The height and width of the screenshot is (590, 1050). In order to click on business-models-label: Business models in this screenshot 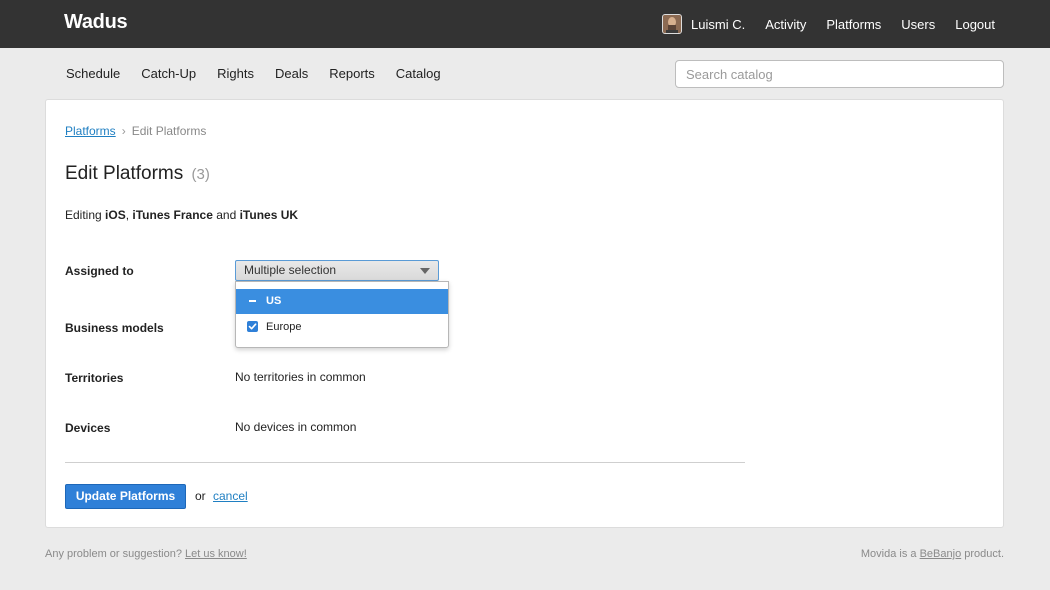, I will do `click(114, 328)`.